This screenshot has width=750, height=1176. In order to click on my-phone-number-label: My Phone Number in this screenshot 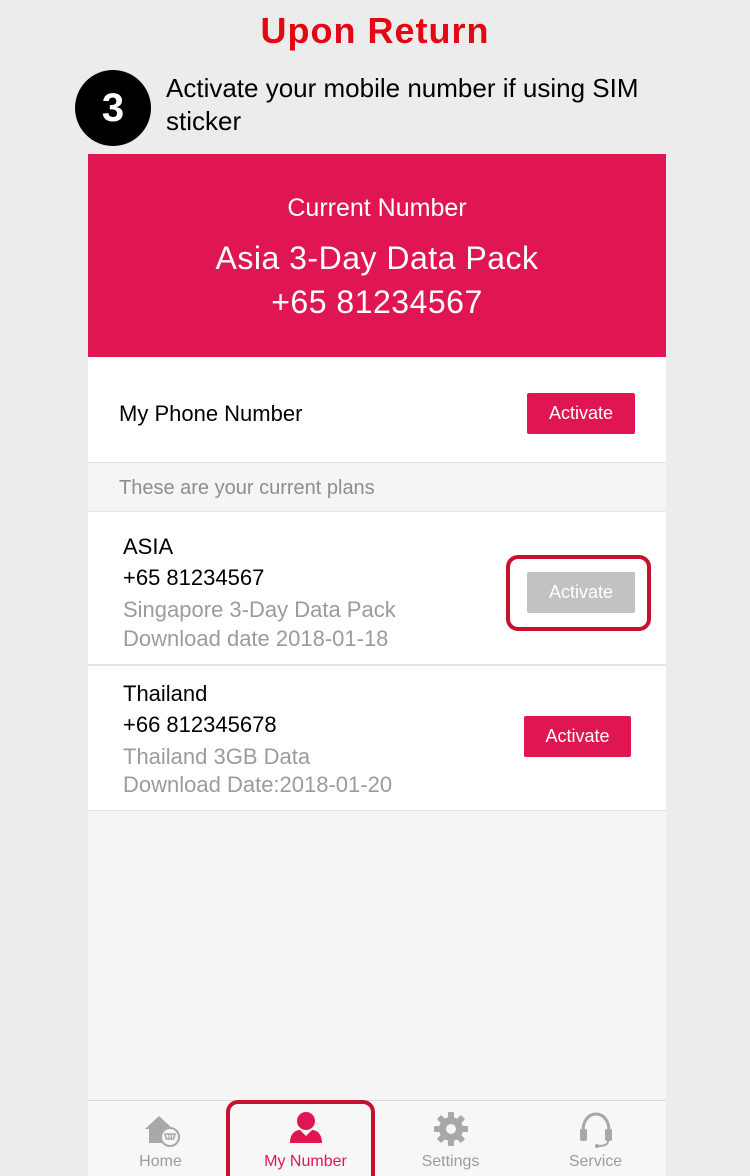, I will do `click(211, 413)`.